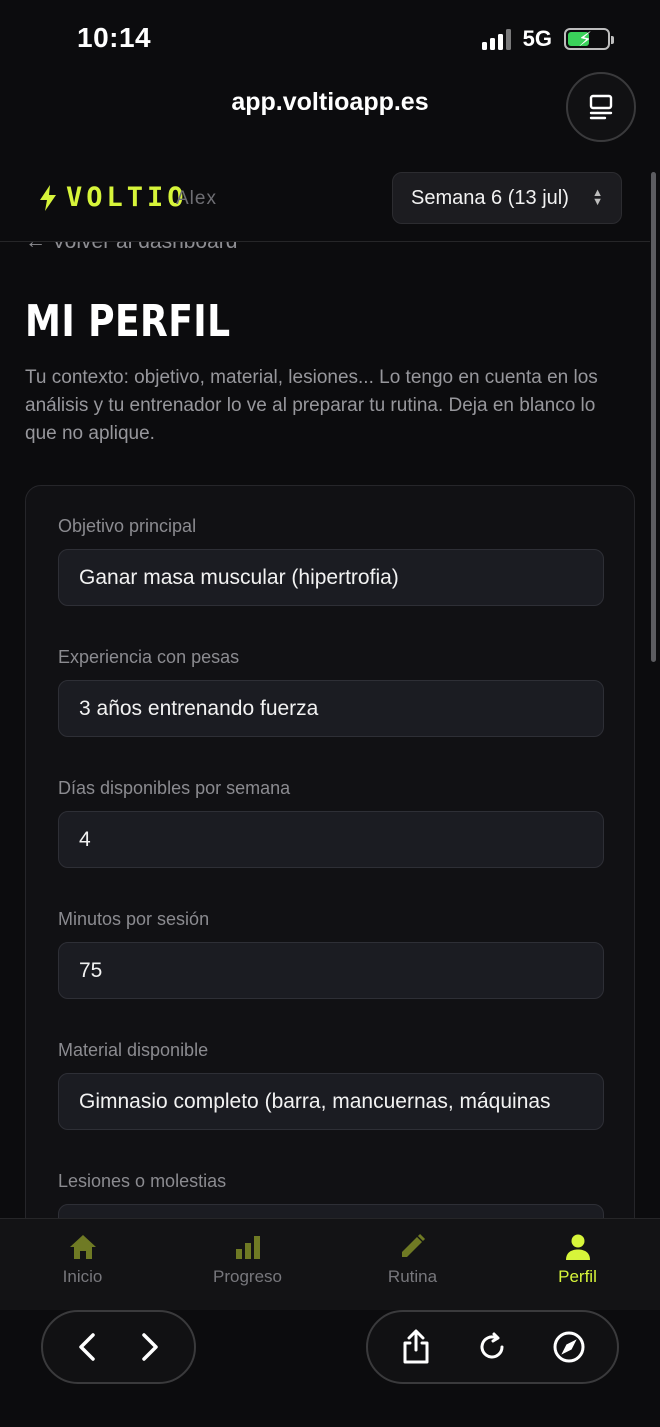 This screenshot has width=660, height=1427. Describe the element at coordinates (331, 708) in the screenshot. I see `experiencia-input: 3 años entrenando fuerza` at that location.